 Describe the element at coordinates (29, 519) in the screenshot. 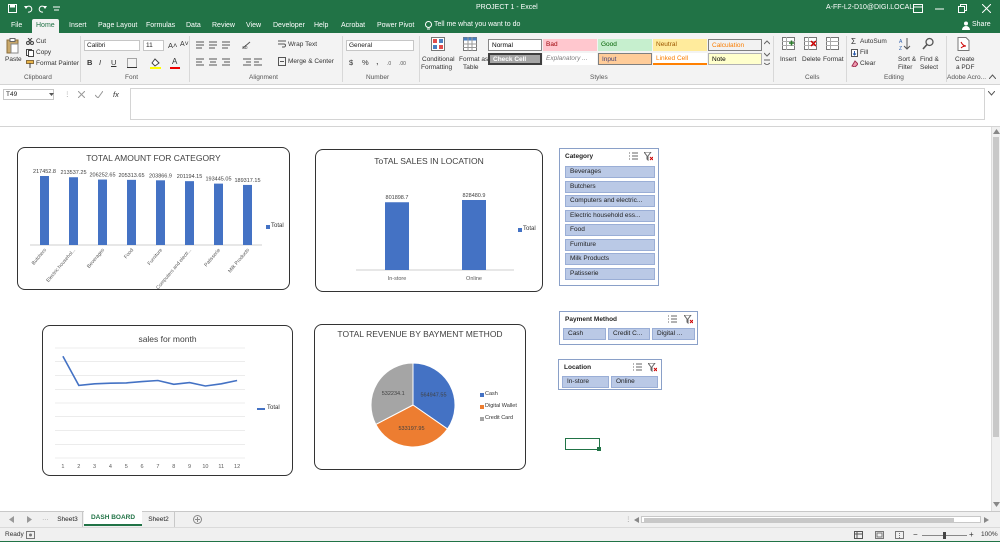

I see `next-sheet-icon` at that location.